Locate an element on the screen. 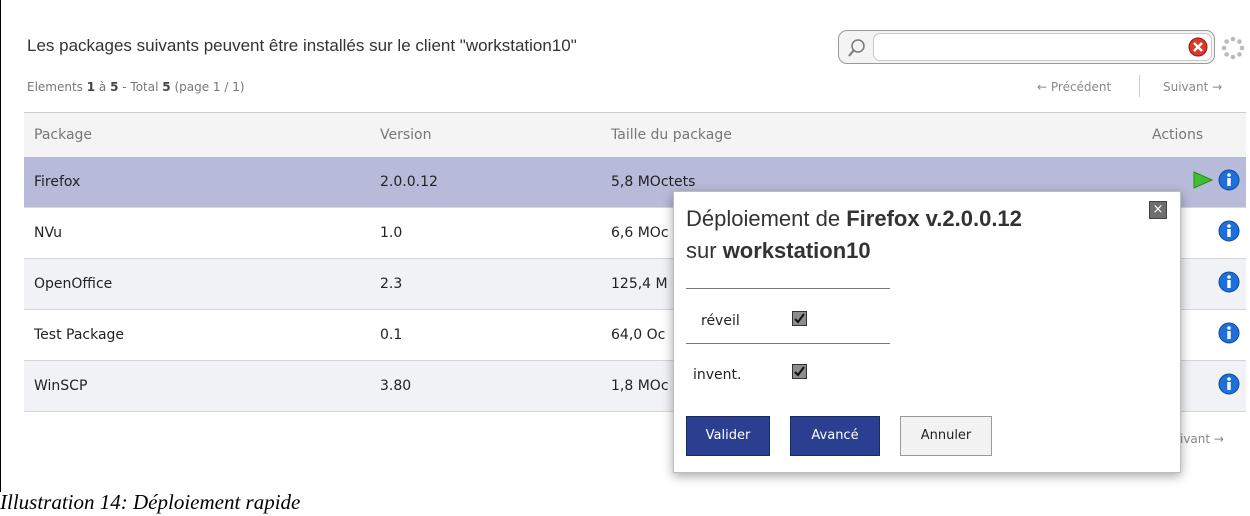 This screenshot has height=516, width=1250. cell-package: Test Package is located at coordinates (197, 335).